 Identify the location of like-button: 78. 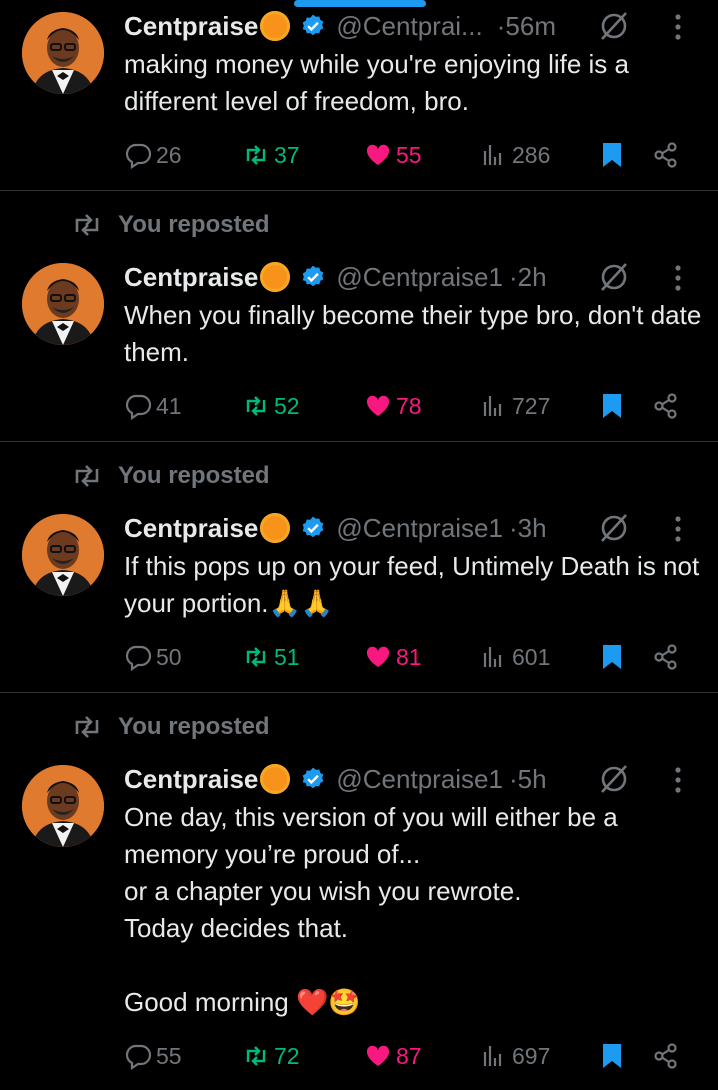
(393, 406).